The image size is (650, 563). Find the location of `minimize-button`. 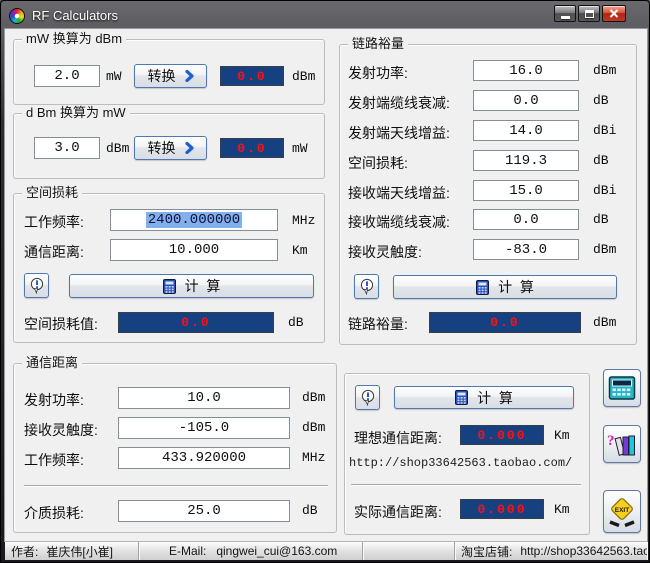

minimize-button is located at coordinates (565, 13).